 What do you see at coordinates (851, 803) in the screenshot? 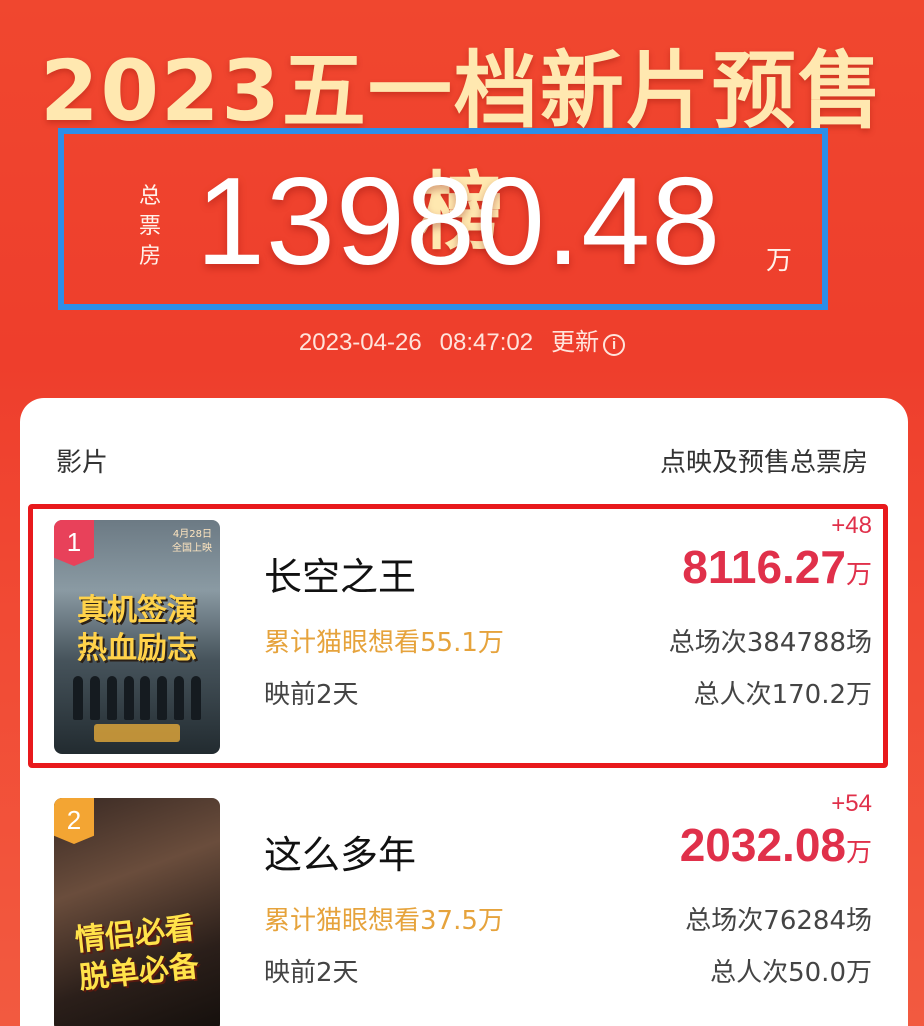
I see `gross-delta: +54` at bounding box center [851, 803].